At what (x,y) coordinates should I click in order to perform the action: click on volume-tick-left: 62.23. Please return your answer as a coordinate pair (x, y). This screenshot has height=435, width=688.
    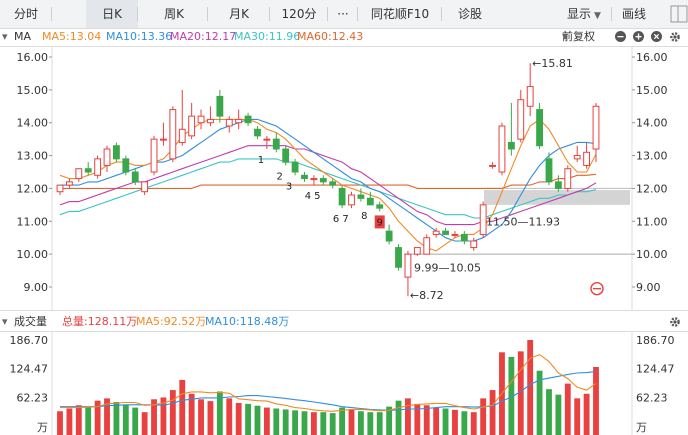
    Looking at the image, I should click on (33, 397).